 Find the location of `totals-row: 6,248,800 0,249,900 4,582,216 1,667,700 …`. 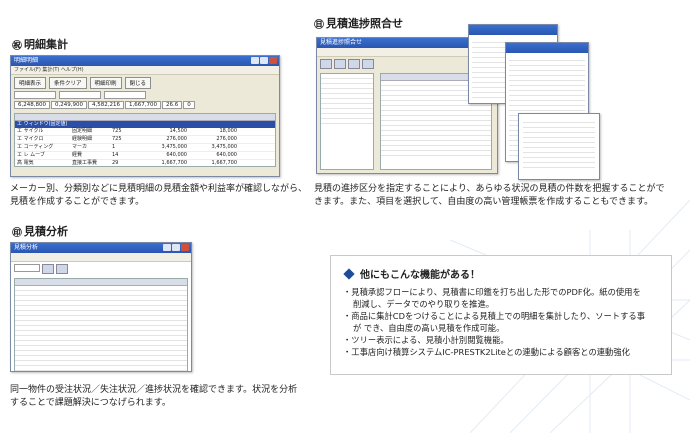

totals-row: 6,248,800 0,249,900 4,582,216 1,667,700 … is located at coordinates (145, 105).